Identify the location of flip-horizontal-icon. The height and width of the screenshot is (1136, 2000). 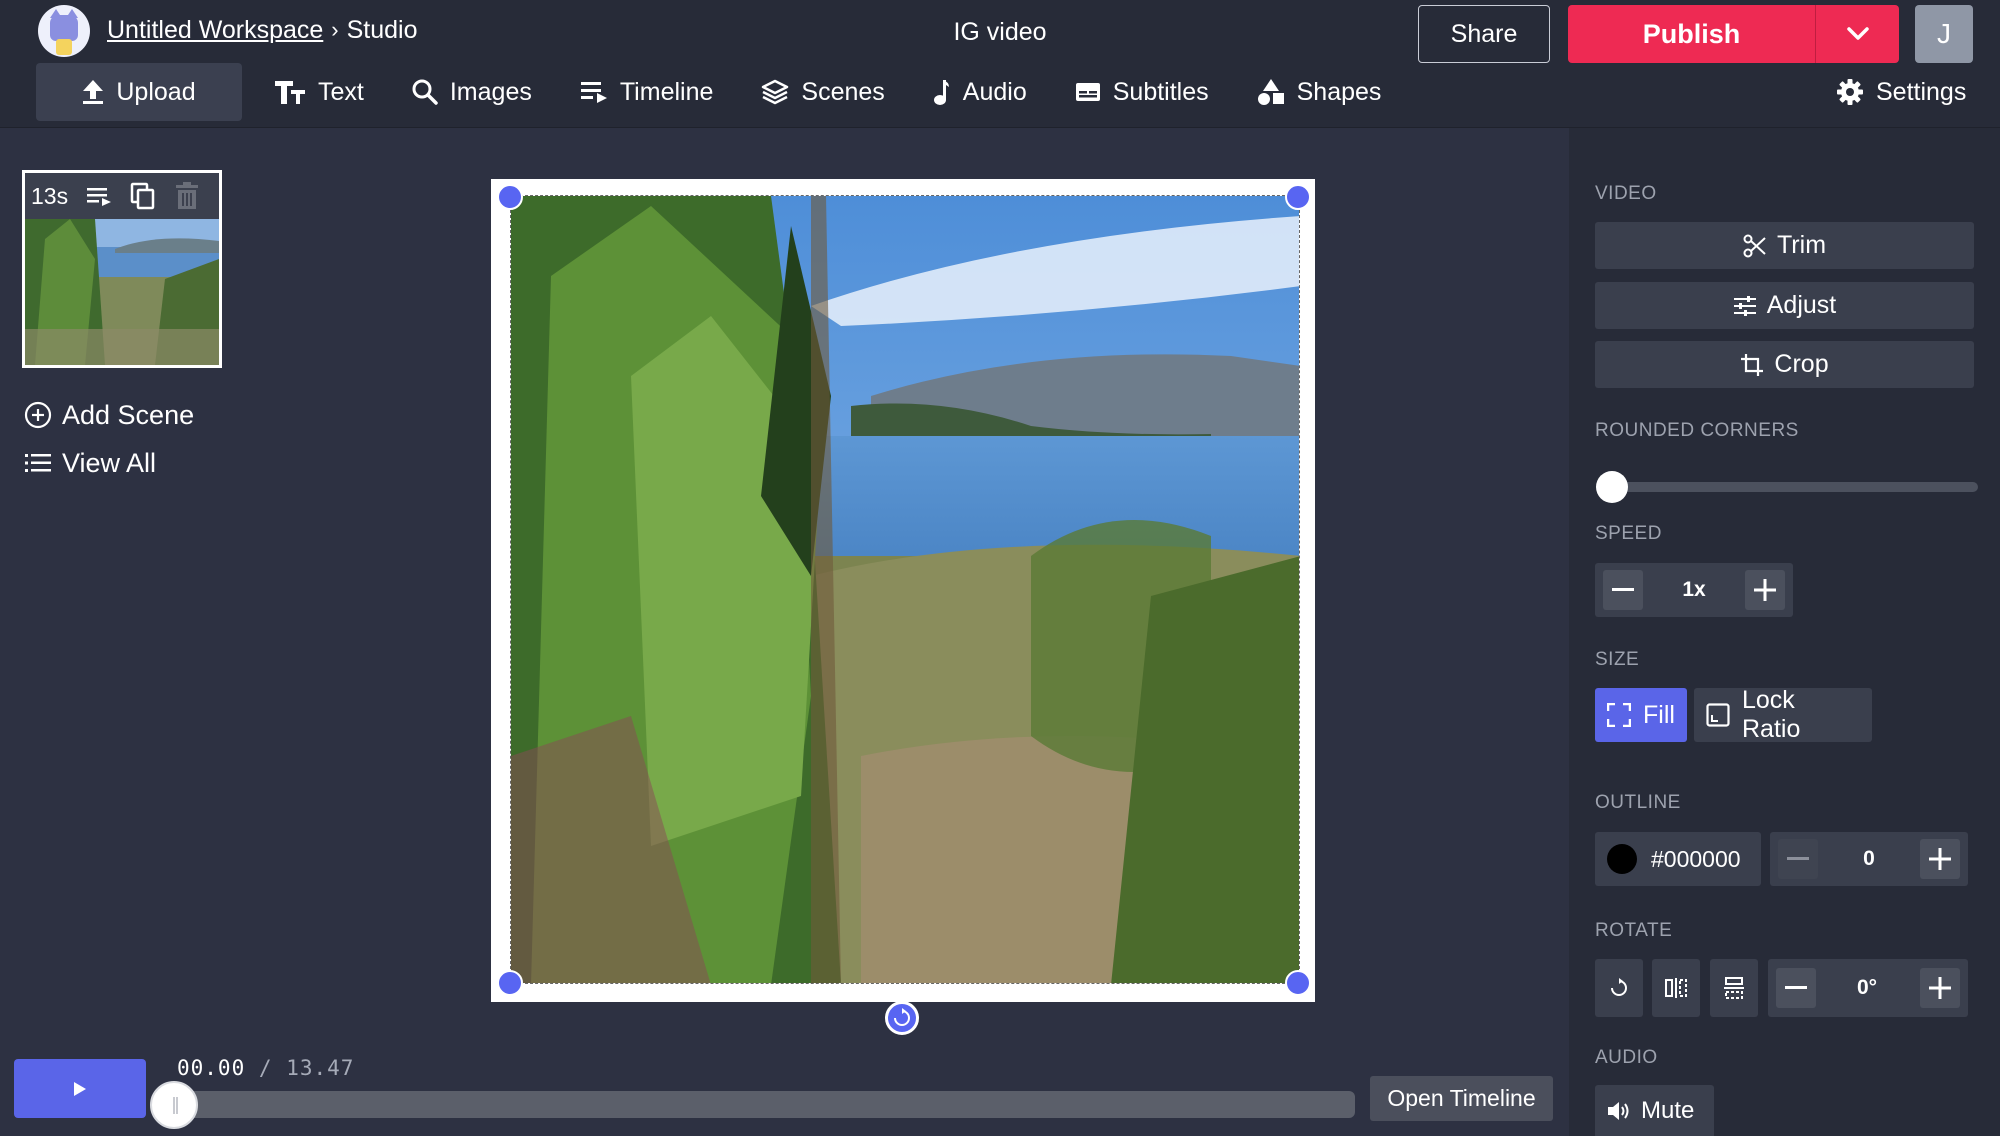
(1676, 988).